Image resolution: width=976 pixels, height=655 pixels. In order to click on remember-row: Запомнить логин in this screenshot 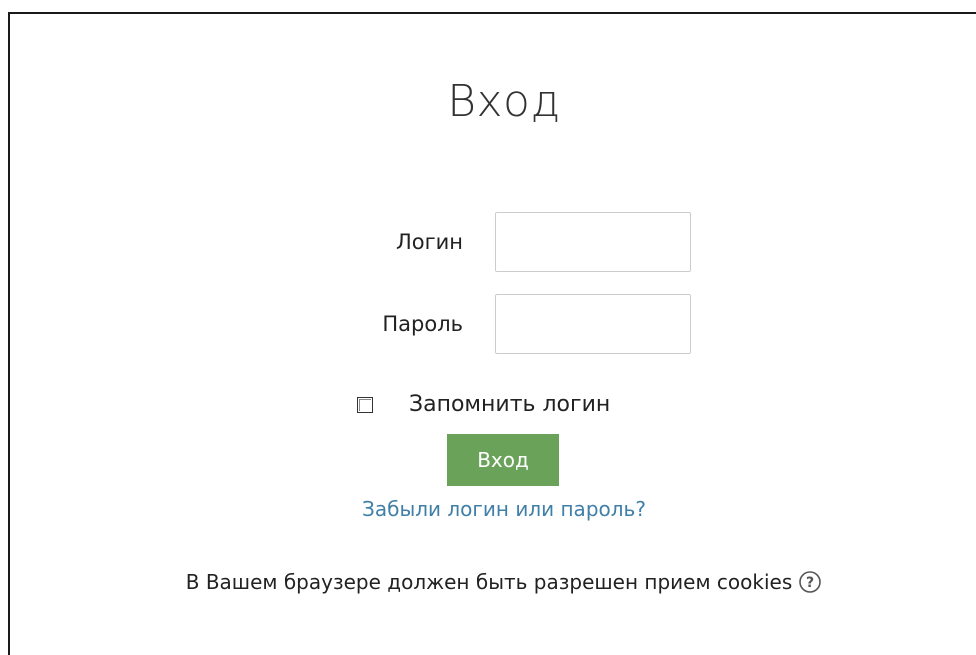, I will do `click(483, 404)`.